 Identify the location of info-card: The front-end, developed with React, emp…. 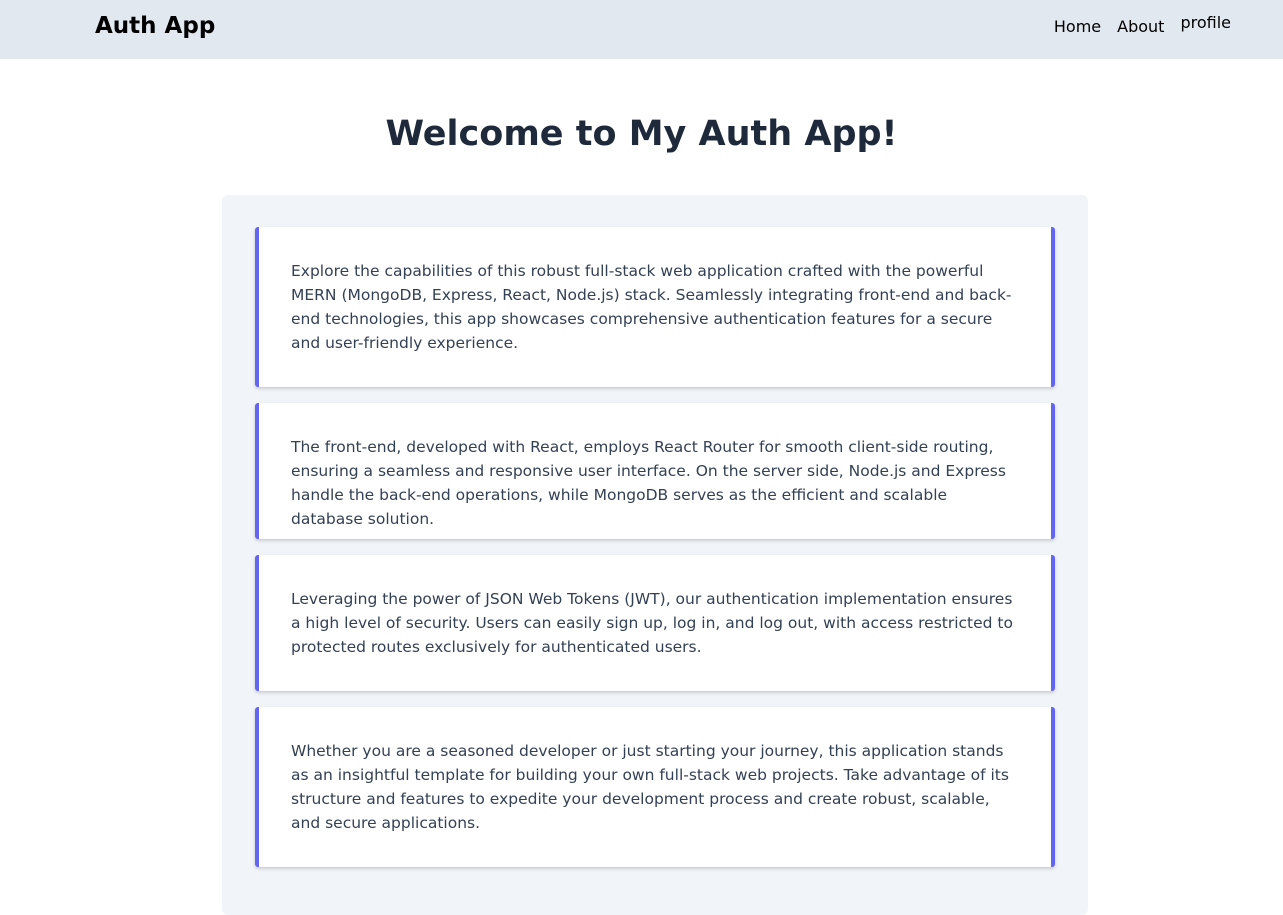
(655, 471).